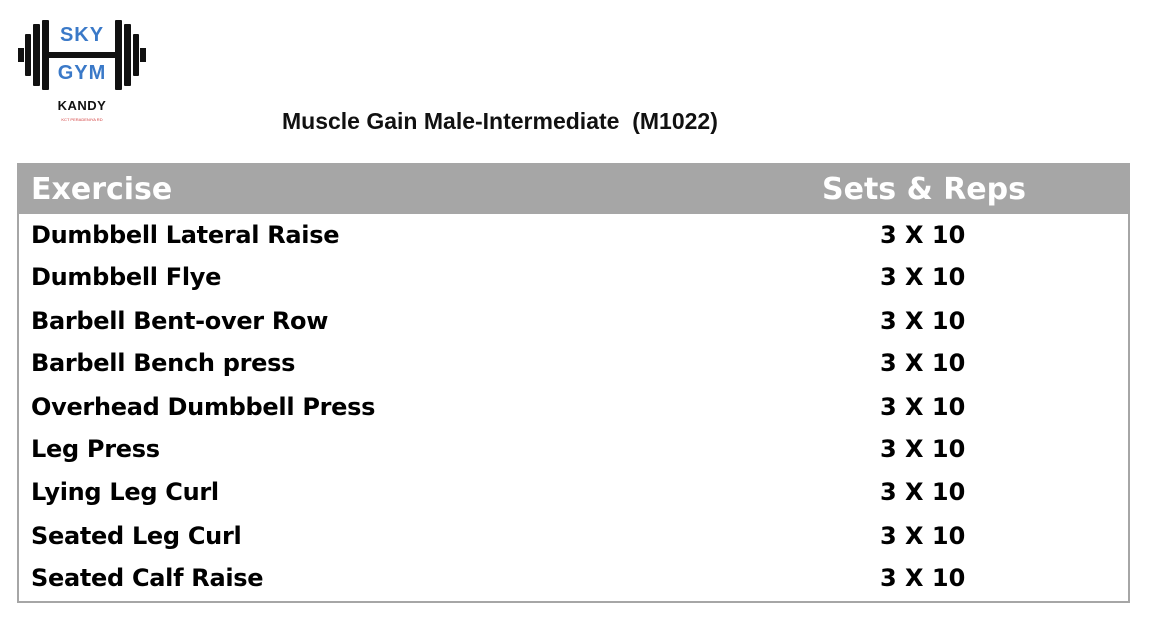 This screenshot has height=630, width=1151. I want to click on logo-tagline: KCT PERADENIYA RD, so click(82, 119).